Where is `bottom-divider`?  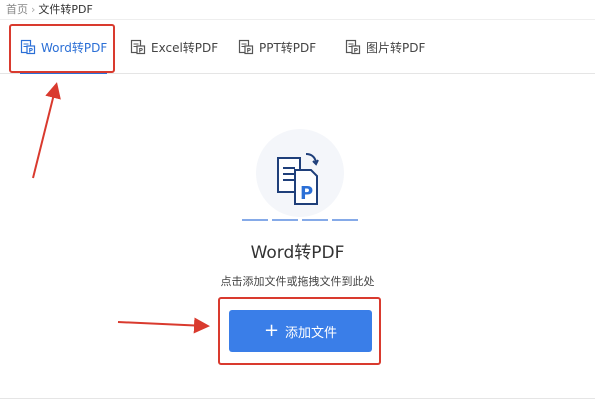
bottom-divider is located at coordinates (297, 398).